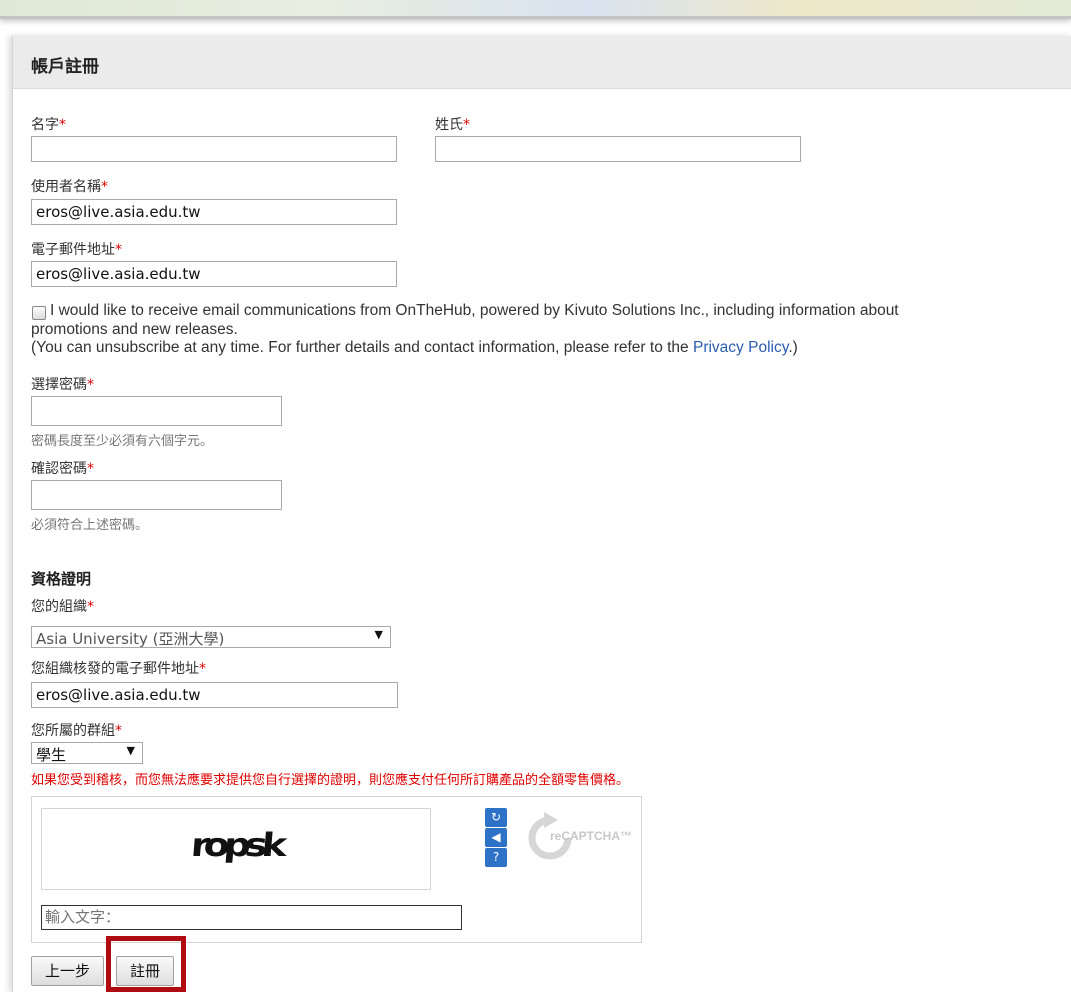 This screenshot has width=1071, height=992. What do you see at coordinates (542, 62) in the screenshot?
I see `panel-header: 帳戶註冊` at bounding box center [542, 62].